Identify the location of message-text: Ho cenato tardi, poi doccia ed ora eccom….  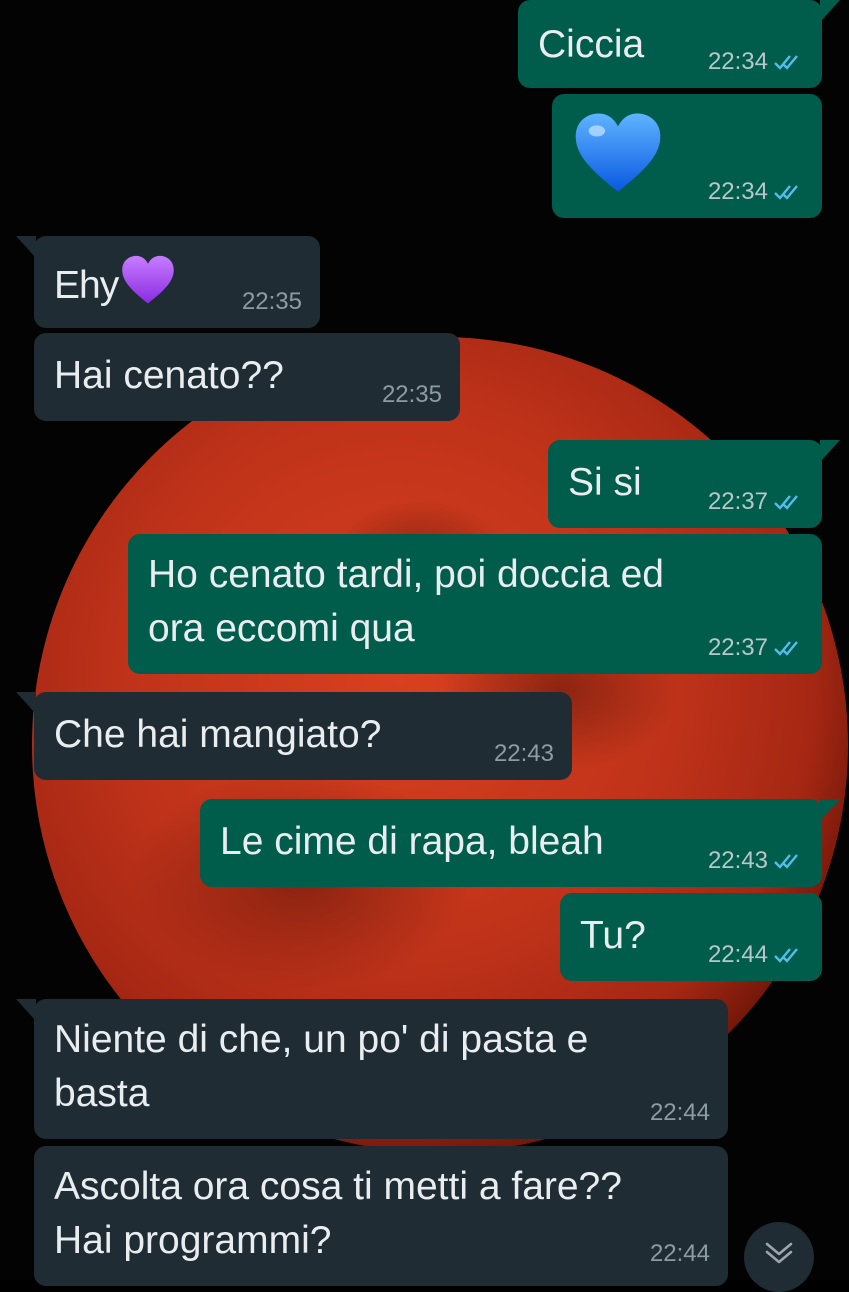
(406, 601).